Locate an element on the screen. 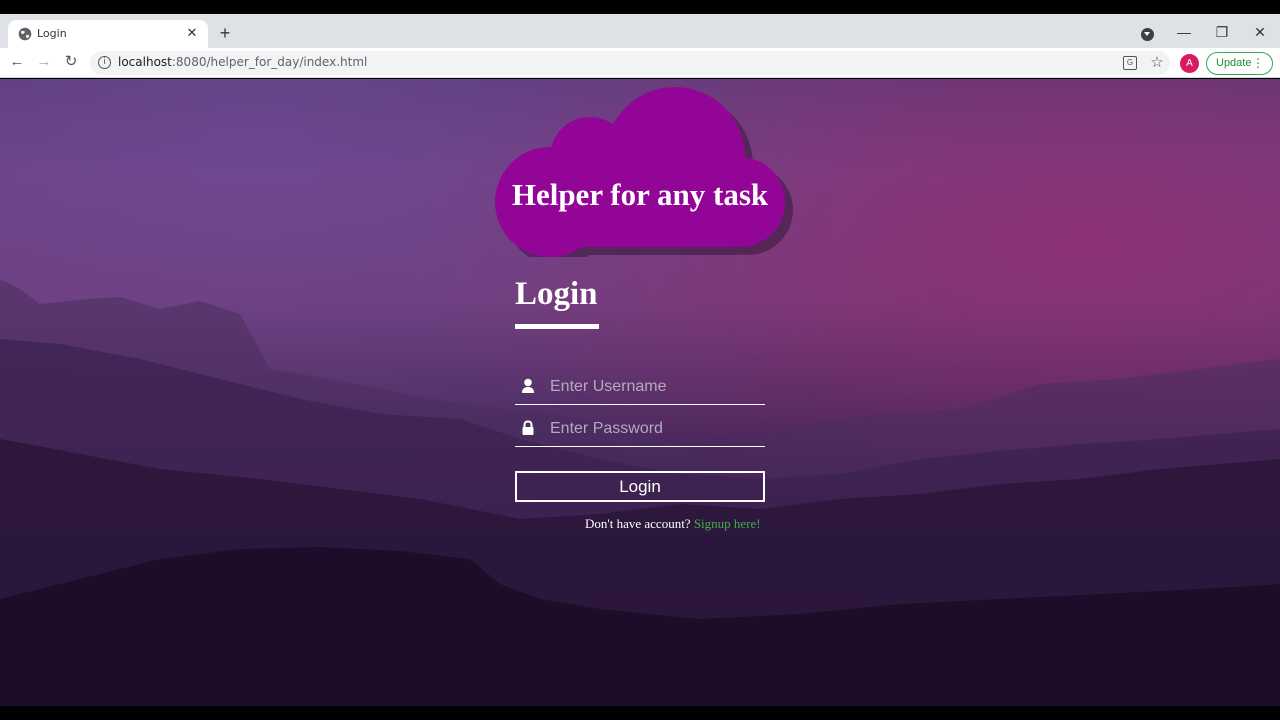 The width and height of the screenshot is (1280, 720). tab-strip: Login ✕ + — ❐ ✕ is located at coordinates (640, 31).